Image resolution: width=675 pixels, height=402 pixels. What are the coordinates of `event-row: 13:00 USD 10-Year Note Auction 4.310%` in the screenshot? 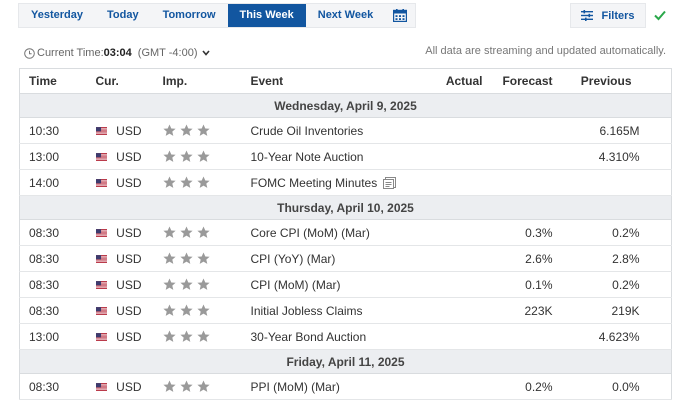 It's located at (345, 156).